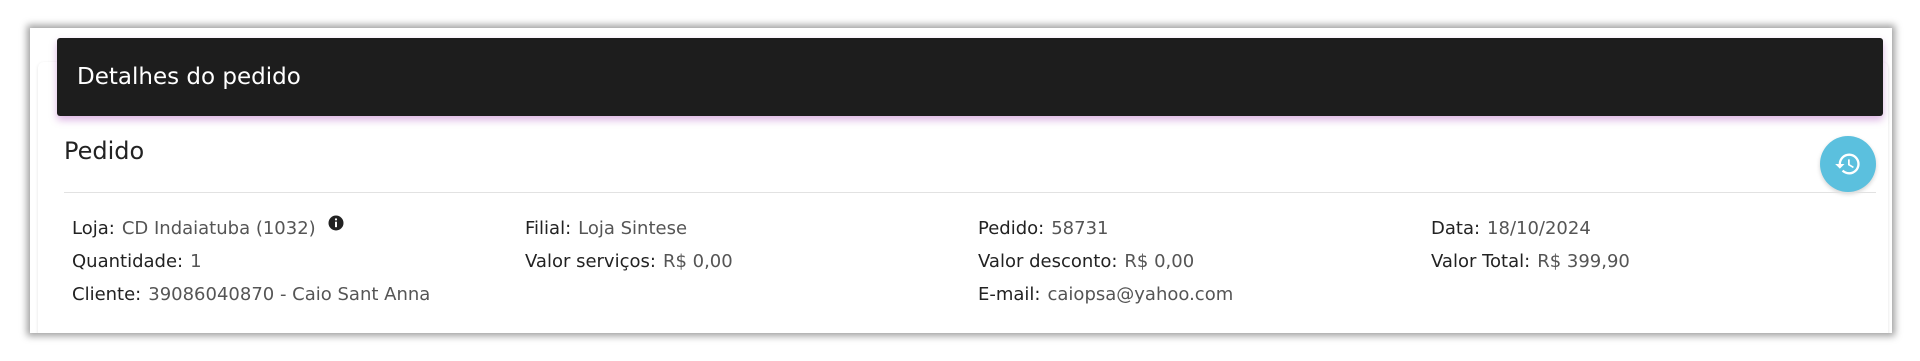 This screenshot has width=1920, height=361. I want to click on valor-servicos-label: Valor serviços:, so click(590, 261).